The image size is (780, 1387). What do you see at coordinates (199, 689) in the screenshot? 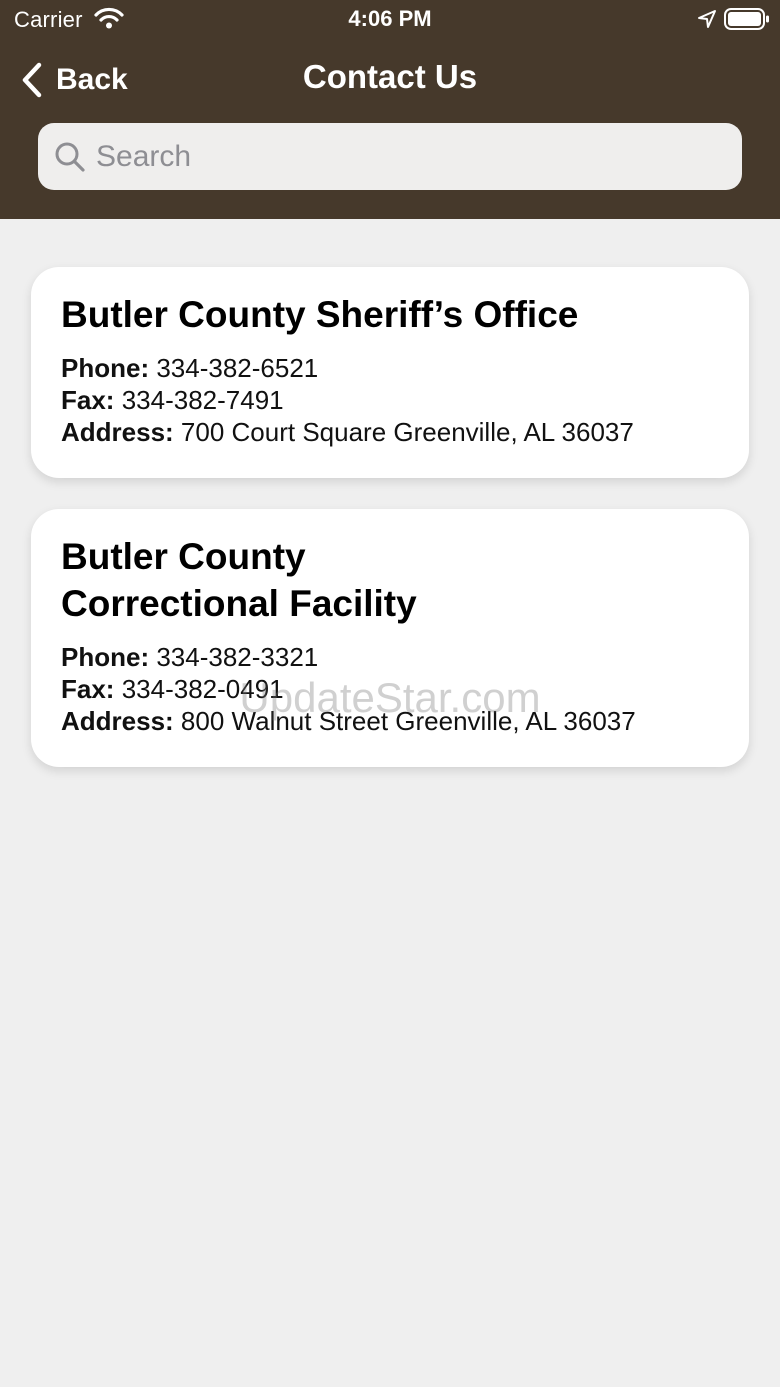
I see `fax-value: 334-382-0491` at bounding box center [199, 689].